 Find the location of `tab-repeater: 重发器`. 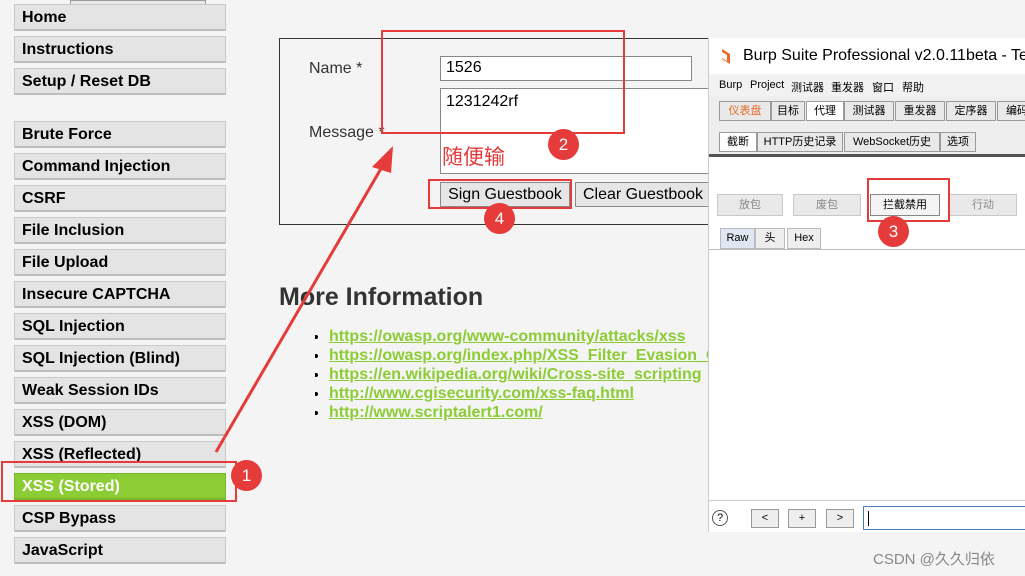

tab-repeater: 重发器 is located at coordinates (920, 111).